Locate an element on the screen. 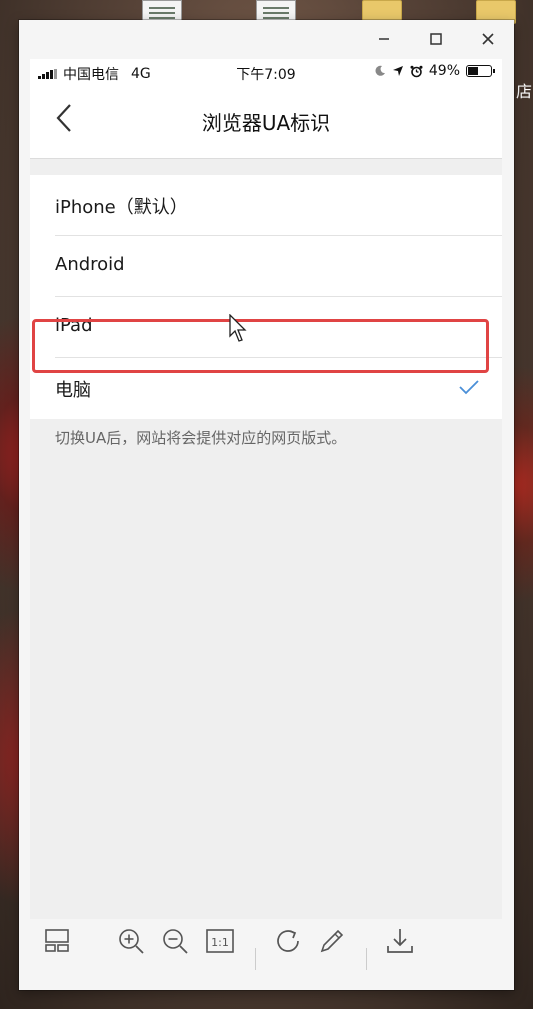  page-title: 浏览器UA标识 is located at coordinates (266, 123).